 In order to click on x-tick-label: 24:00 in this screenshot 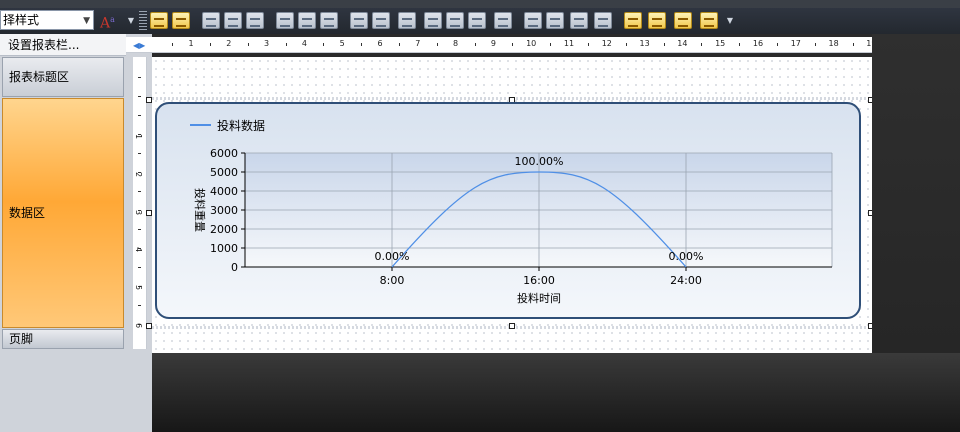, I will do `click(686, 280)`.